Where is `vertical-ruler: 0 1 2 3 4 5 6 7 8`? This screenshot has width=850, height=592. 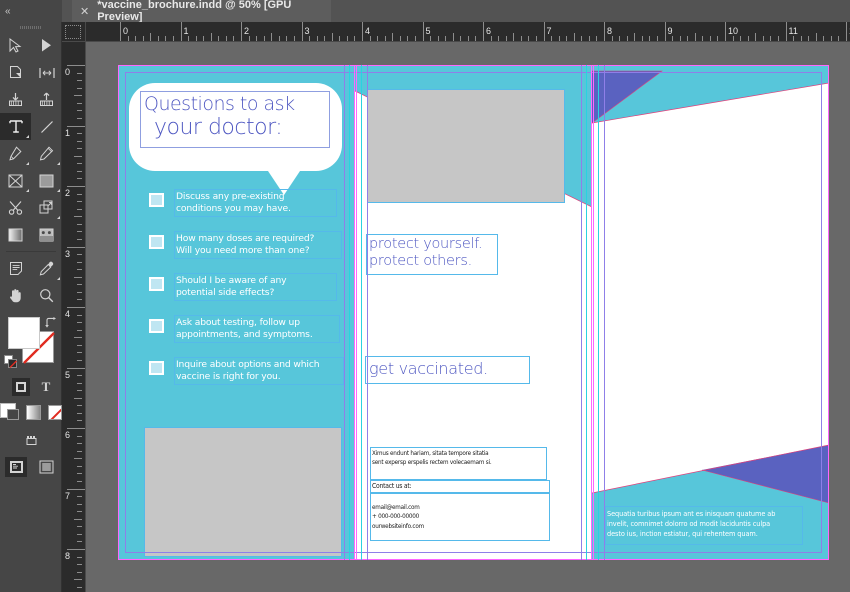 vertical-ruler: 0 1 2 3 4 5 6 7 8 is located at coordinates (74, 317).